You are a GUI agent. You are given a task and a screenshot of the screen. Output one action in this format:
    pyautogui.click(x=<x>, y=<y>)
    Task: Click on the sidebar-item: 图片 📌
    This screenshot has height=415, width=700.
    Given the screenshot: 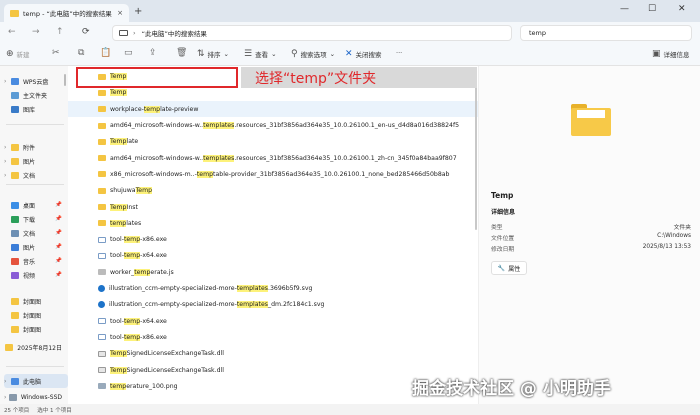 What is the action you would take?
    pyautogui.click(x=36, y=247)
    